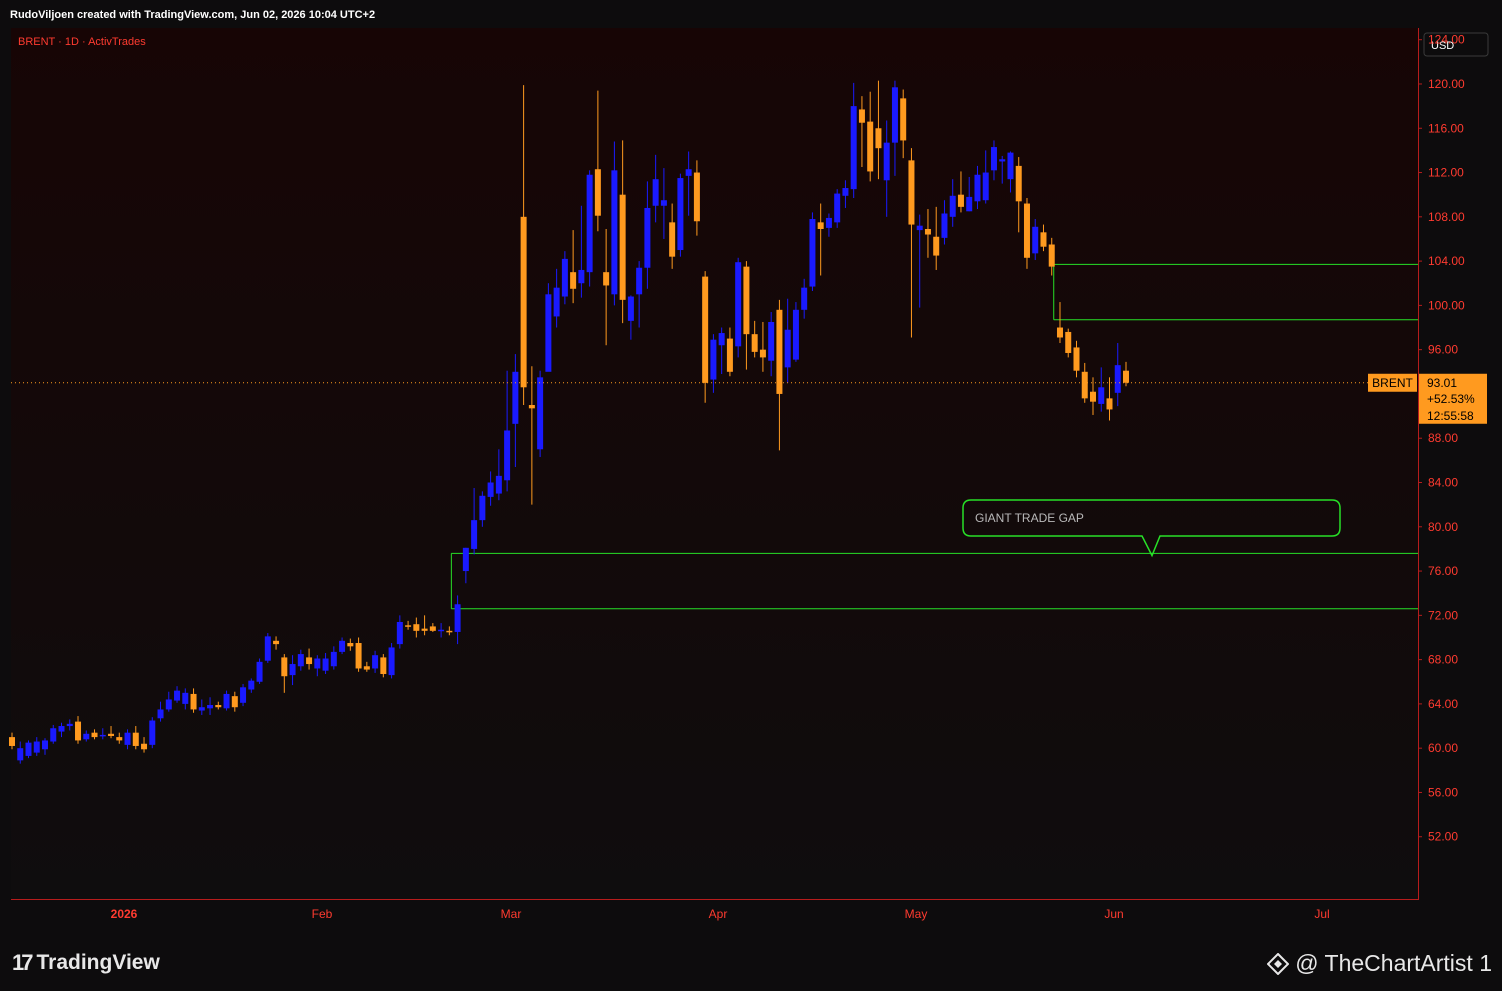  I want to click on price-tick-label: 108.00, so click(1446, 217).